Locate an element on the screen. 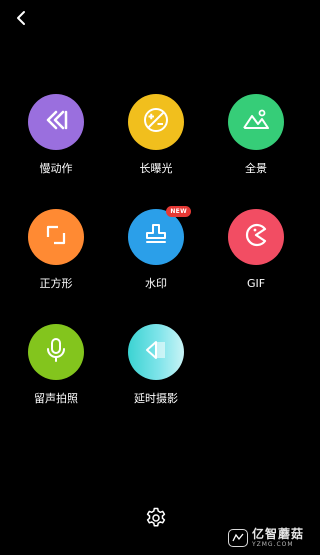  pacman-icon is located at coordinates (256, 237).